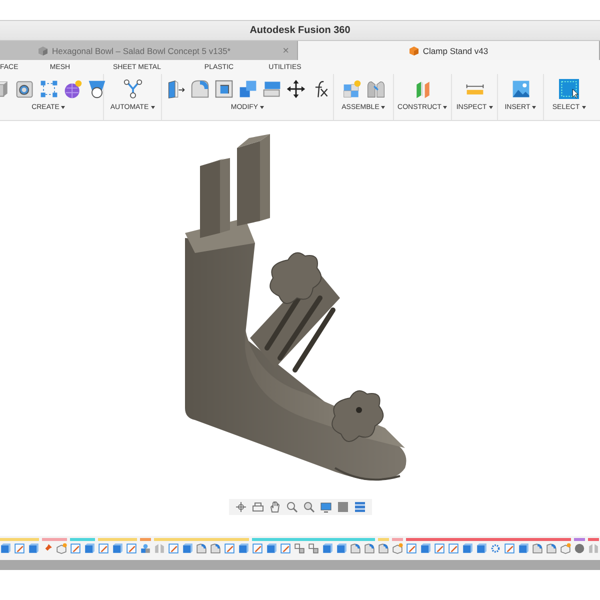  I want to click on loft-icon, so click(96, 89).